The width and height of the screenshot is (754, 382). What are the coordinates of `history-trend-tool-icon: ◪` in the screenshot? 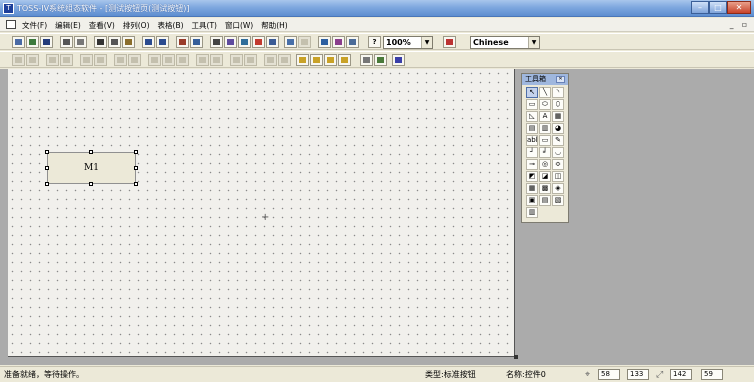 It's located at (545, 176).